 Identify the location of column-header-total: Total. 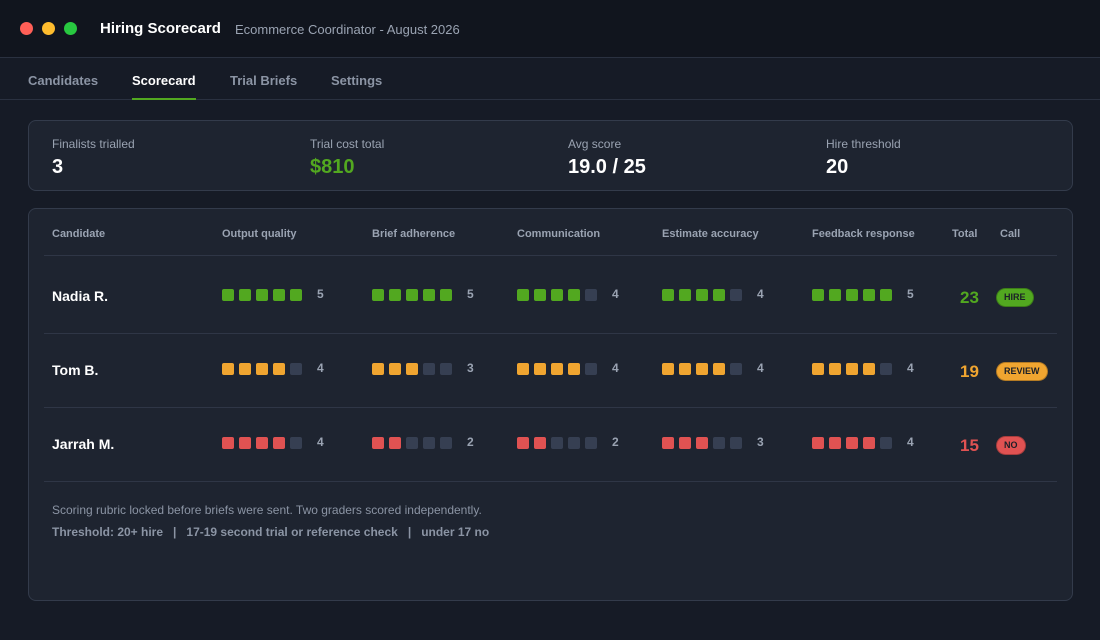
(965, 234).